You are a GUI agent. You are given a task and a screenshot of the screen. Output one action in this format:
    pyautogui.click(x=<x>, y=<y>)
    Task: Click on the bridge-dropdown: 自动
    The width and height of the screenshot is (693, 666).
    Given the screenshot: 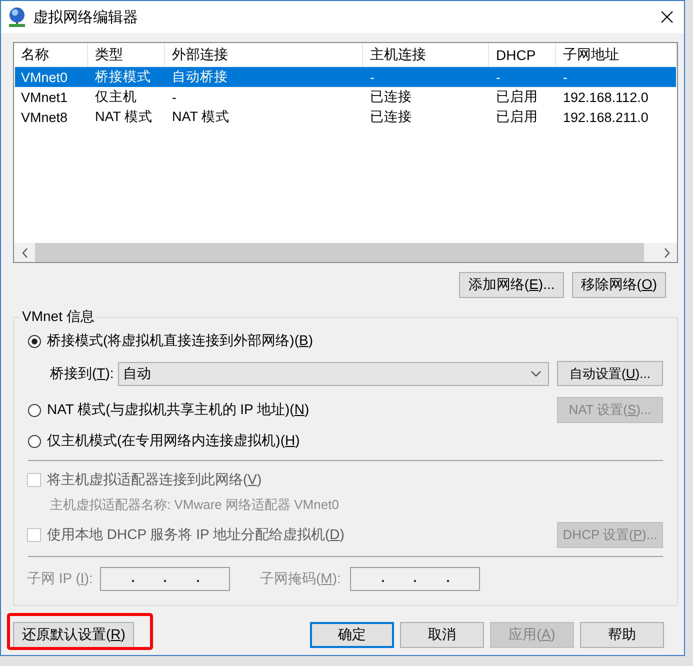 What is the action you would take?
    pyautogui.click(x=333, y=374)
    